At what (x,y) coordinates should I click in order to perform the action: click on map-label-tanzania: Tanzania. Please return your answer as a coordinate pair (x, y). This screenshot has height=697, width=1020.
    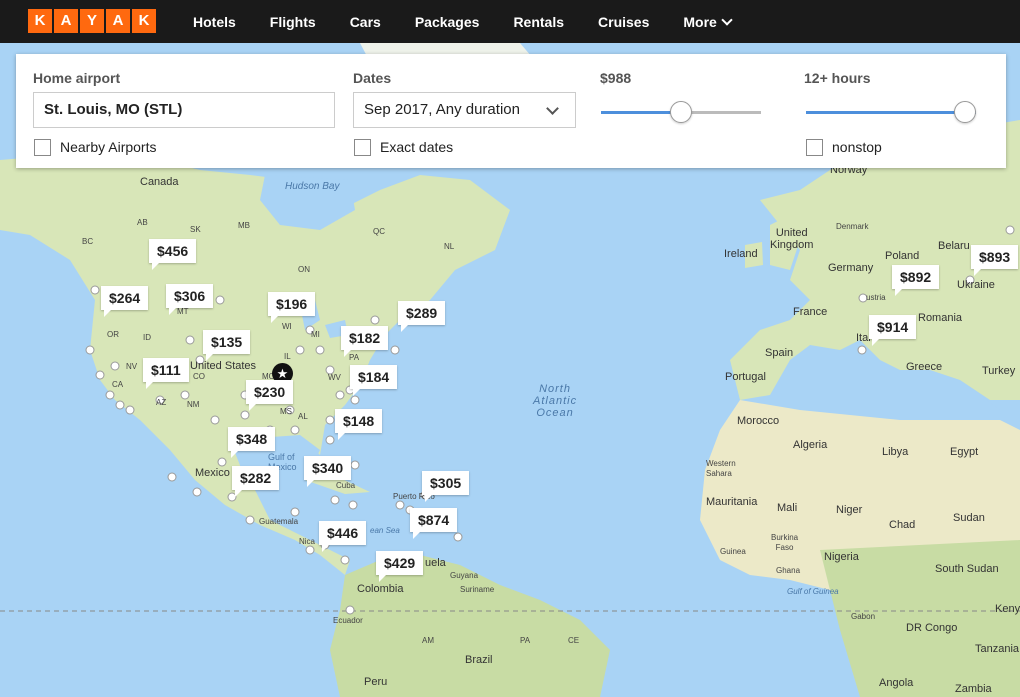
    Looking at the image, I should click on (997, 649).